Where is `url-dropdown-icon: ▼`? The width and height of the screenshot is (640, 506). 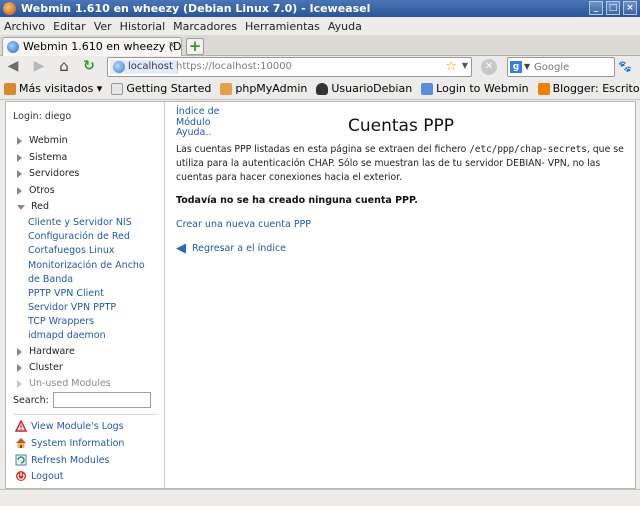 url-dropdown-icon: ▼ is located at coordinates (465, 65).